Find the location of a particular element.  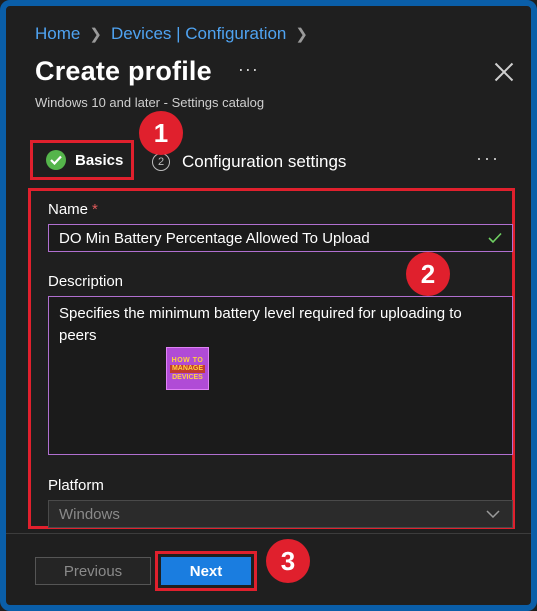

chevron-down-icon is located at coordinates (493, 514).